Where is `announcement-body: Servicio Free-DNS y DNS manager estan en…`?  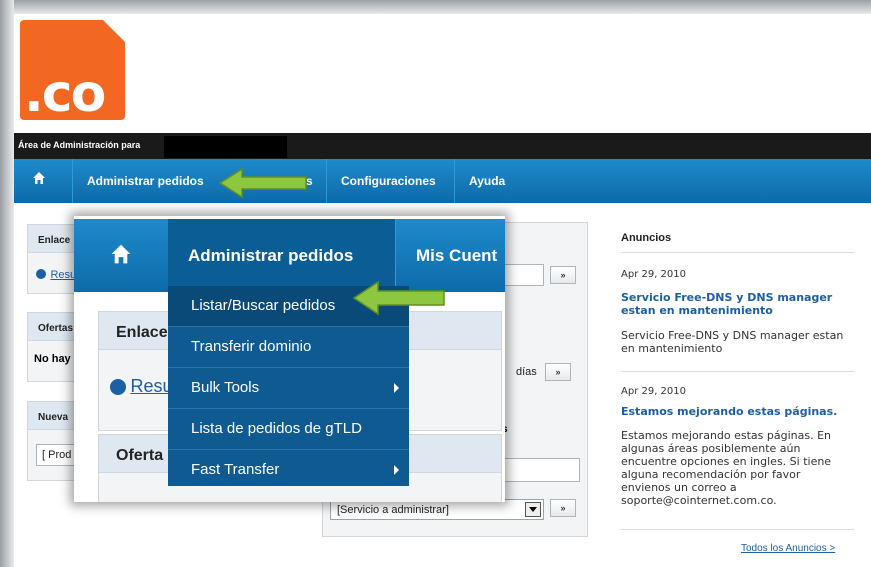 announcement-body: Servicio Free-DNS y DNS manager estan en… is located at coordinates (732, 342).